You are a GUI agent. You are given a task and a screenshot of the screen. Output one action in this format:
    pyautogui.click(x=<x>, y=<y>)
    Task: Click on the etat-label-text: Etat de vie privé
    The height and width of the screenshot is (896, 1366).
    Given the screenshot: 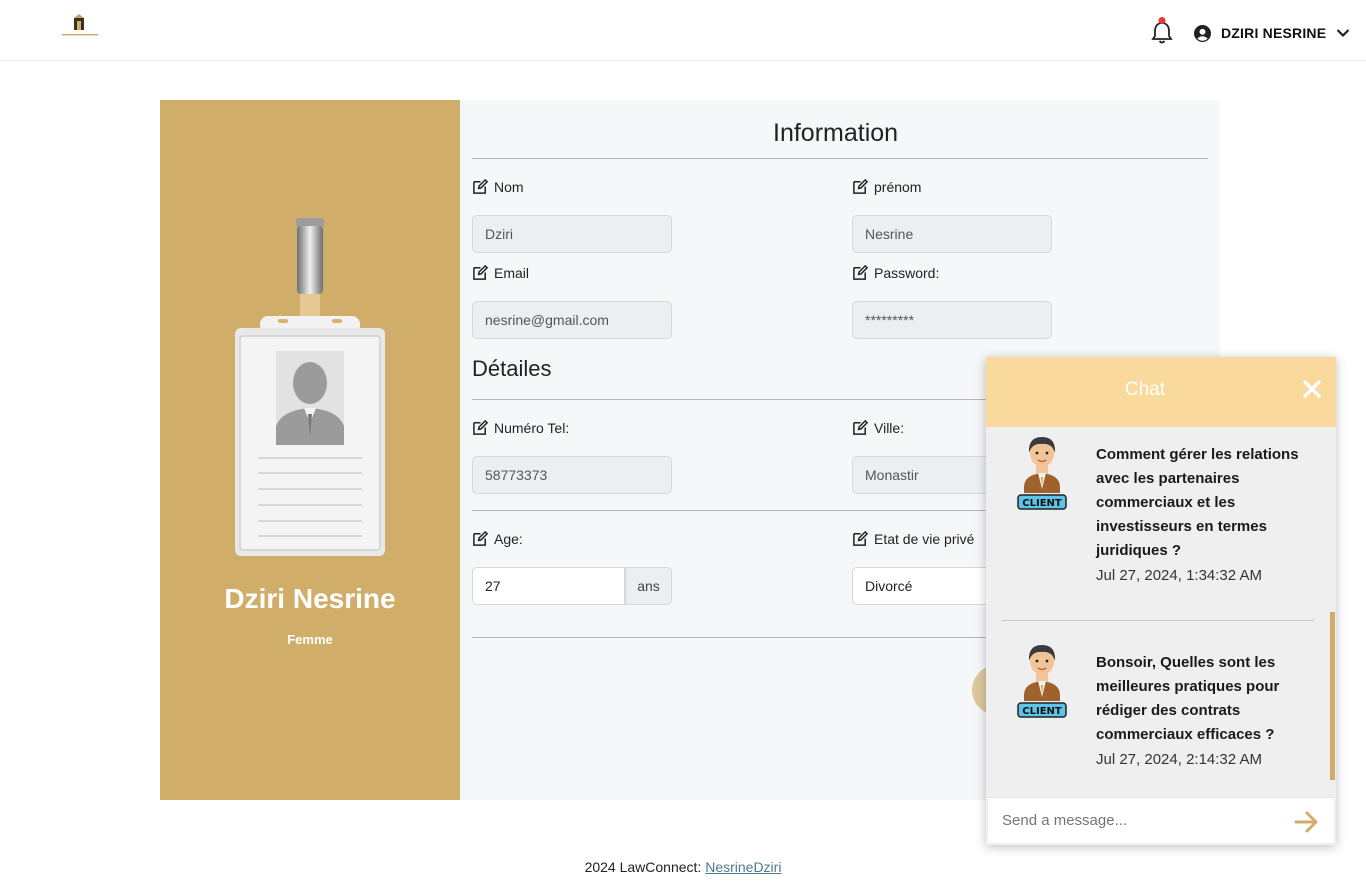 What is the action you would take?
    pyautogui.click(x=924, y=538)
    